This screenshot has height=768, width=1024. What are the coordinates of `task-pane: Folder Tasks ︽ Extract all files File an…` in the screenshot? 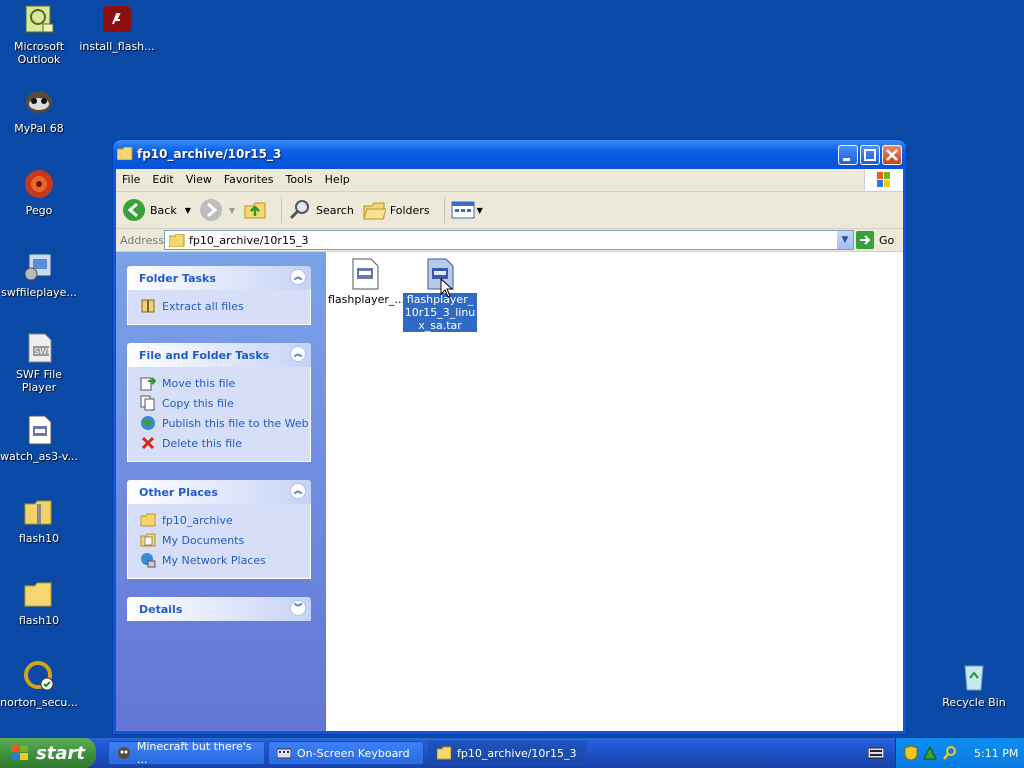 It's located at (221, 491).